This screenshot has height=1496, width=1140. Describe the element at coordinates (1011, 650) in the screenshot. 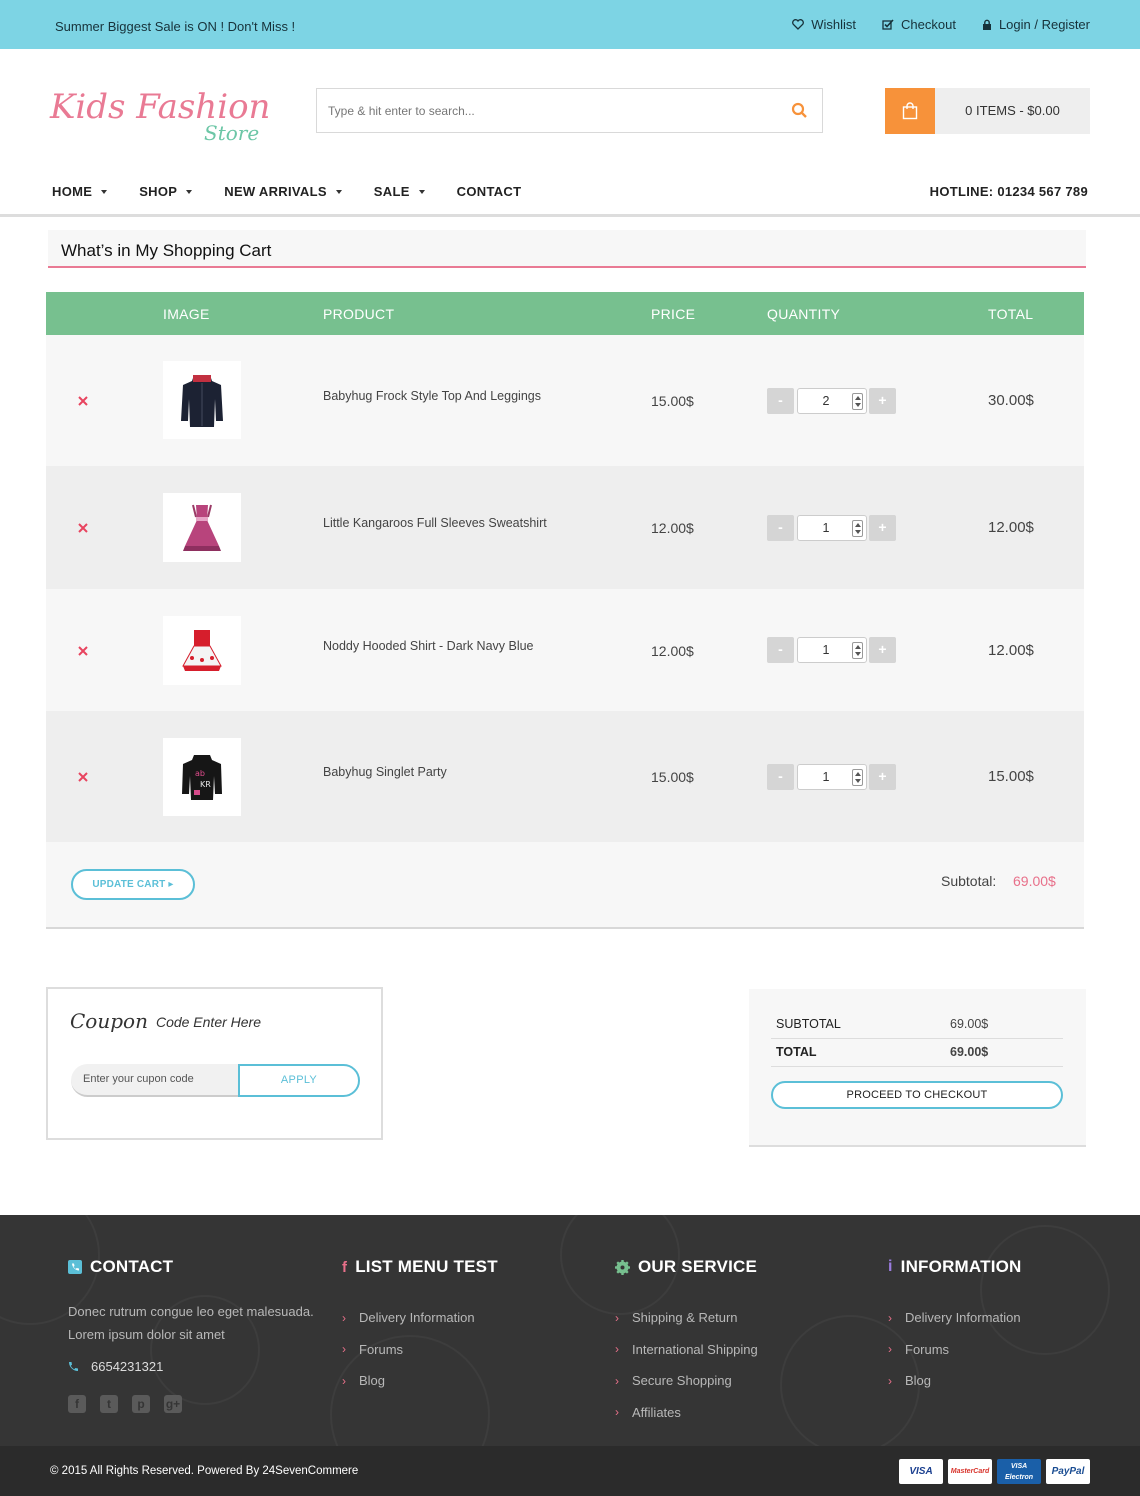

I see `line-total: 12.00$` at that location.